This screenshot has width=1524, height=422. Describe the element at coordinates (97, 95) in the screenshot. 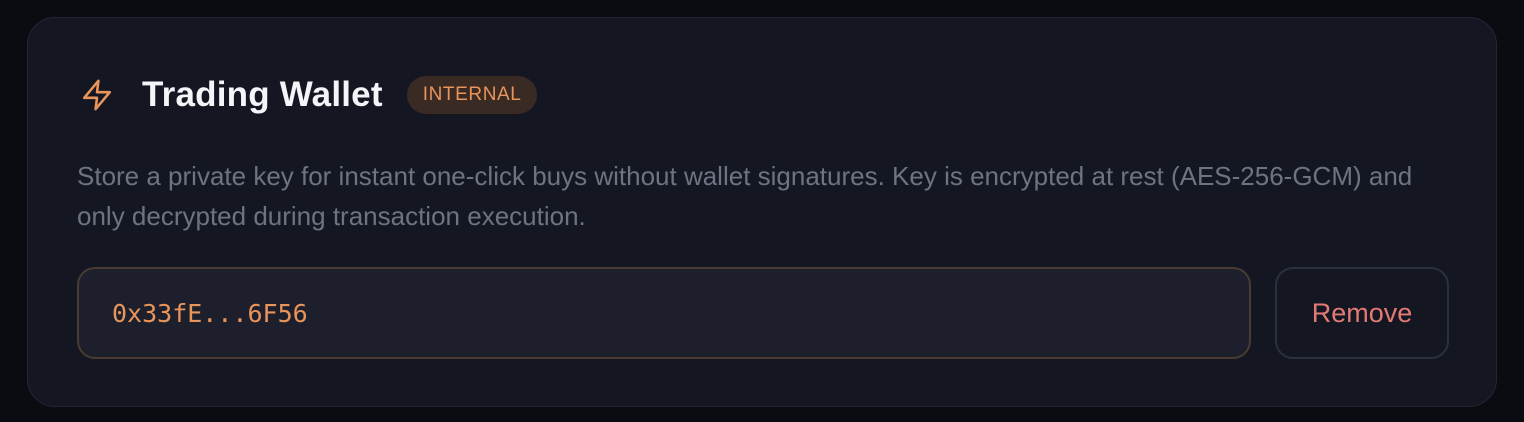

I see `lightning-bolt-icon` at that location.